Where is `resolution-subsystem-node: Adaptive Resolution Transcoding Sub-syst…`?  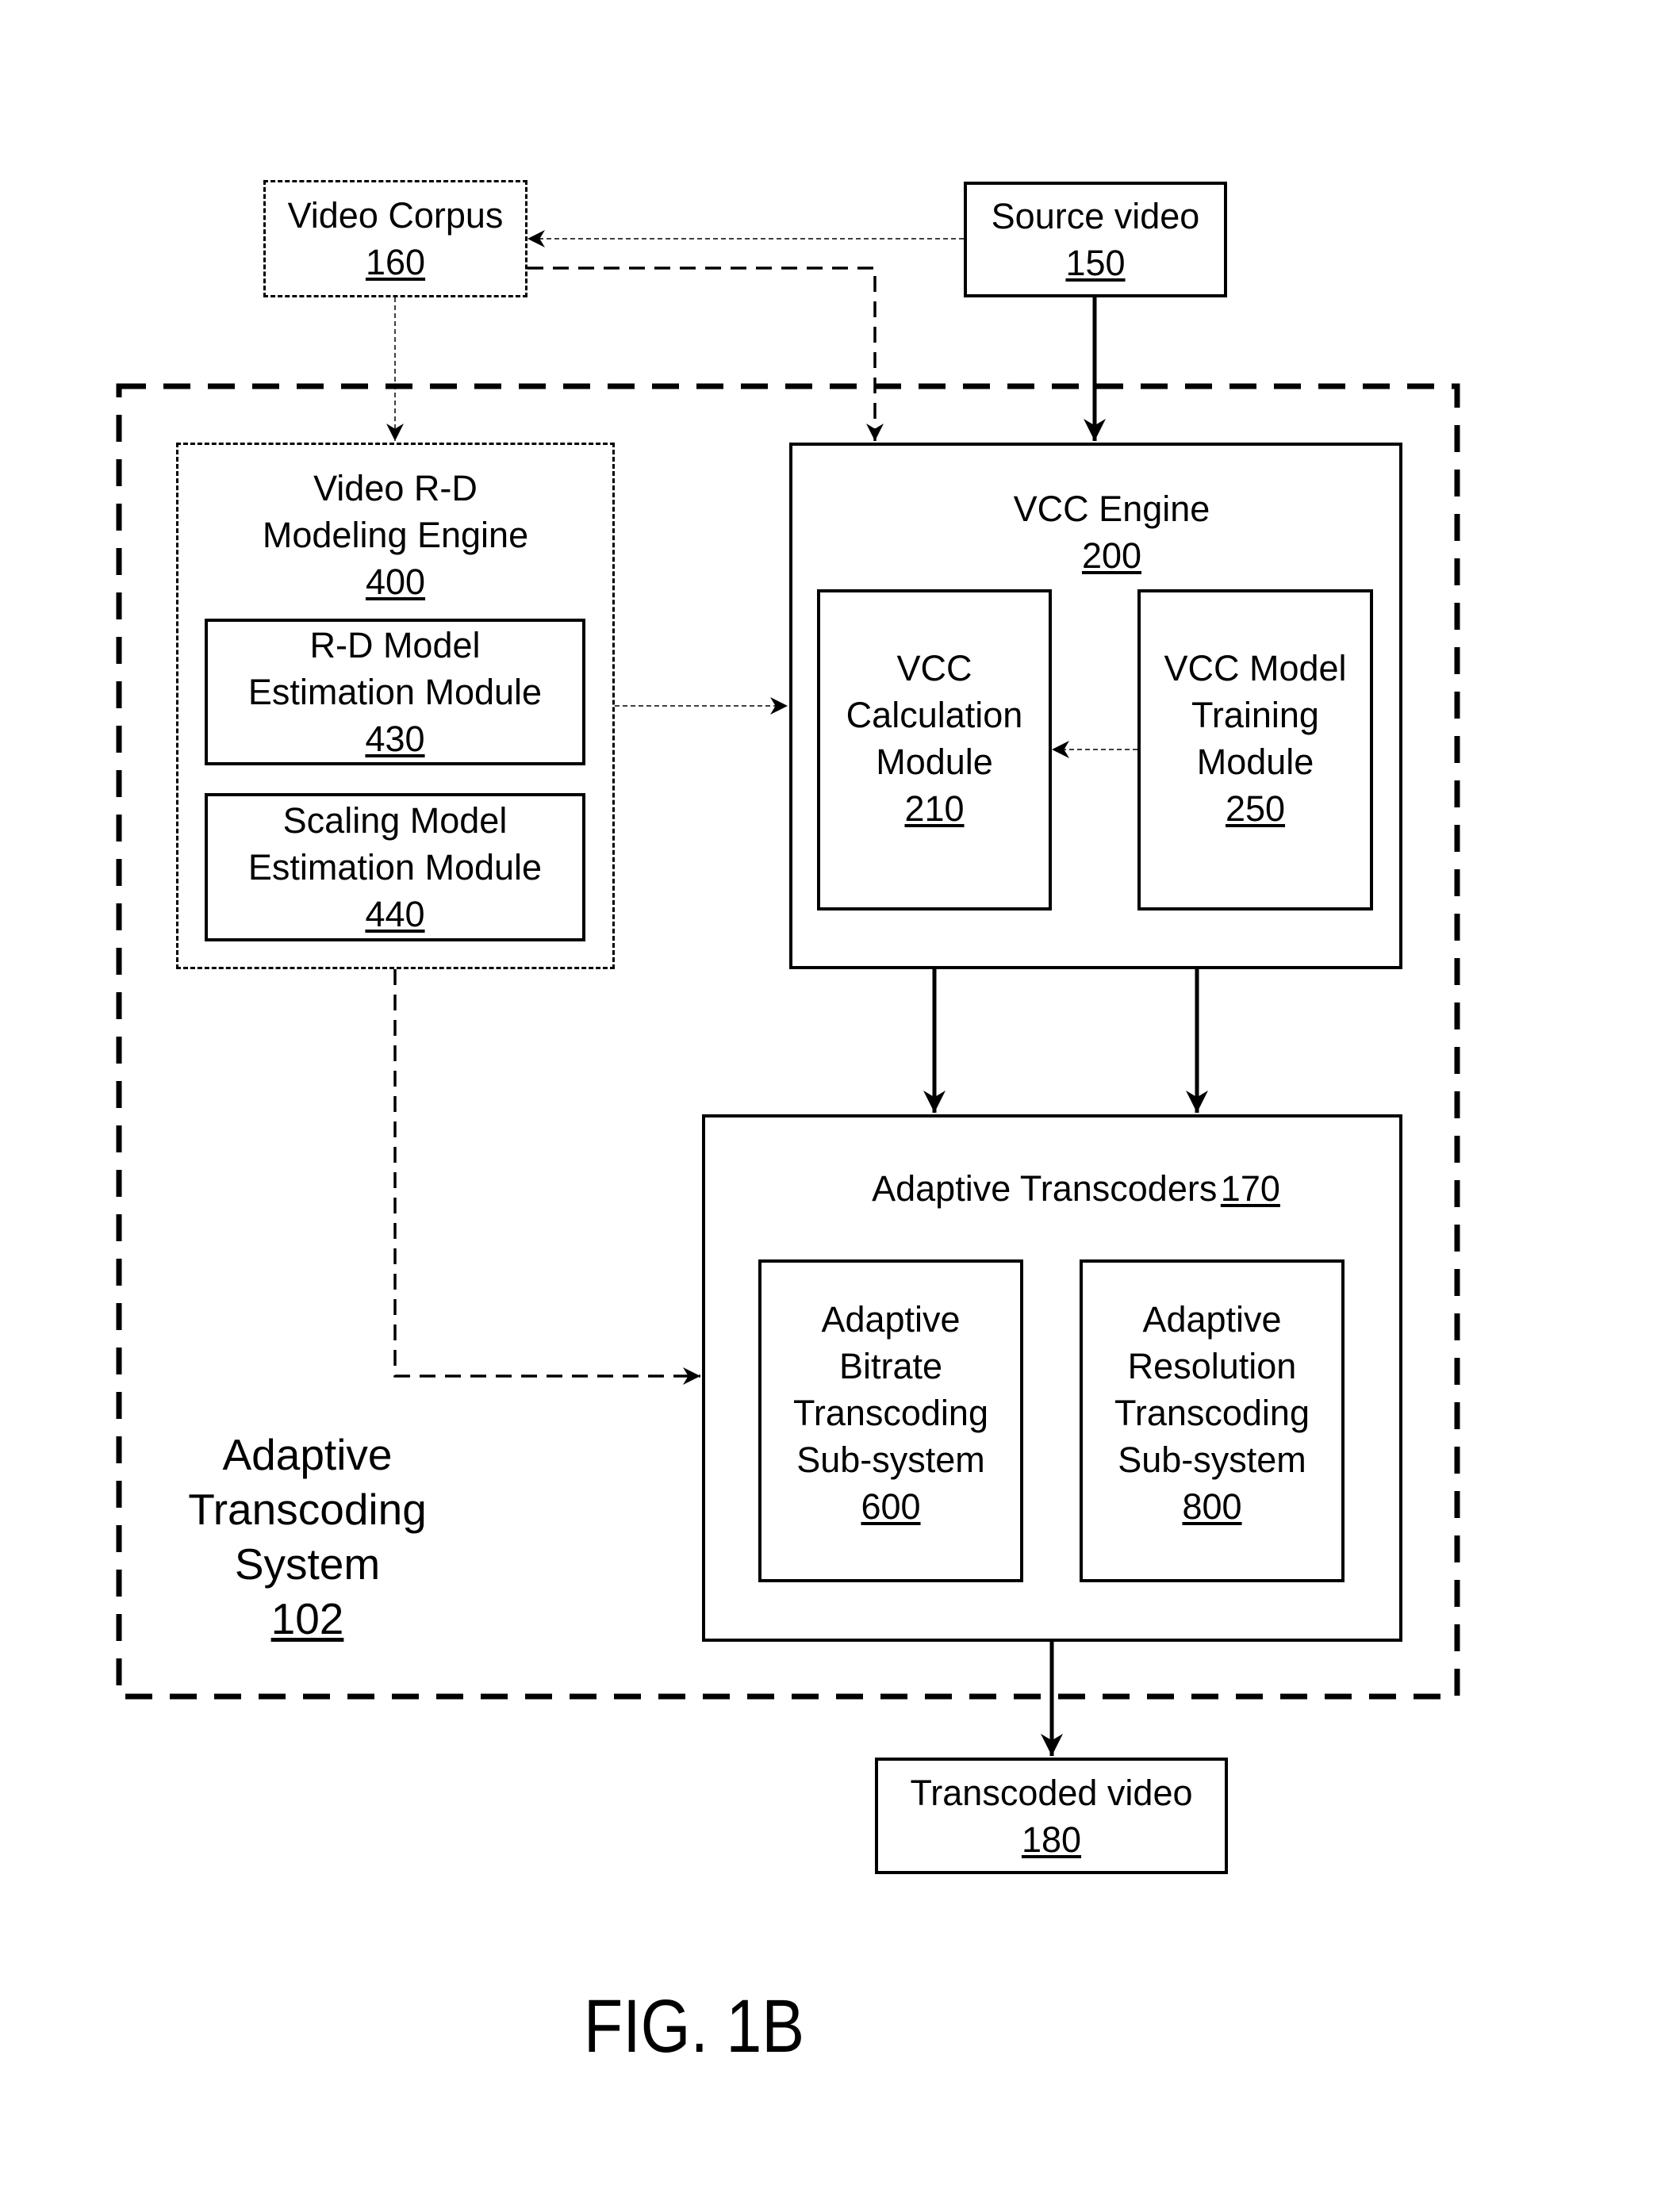 resolution-subsystem-node: Adaptive Resolution Transcoding Sub-syst… is located at coordinates (1212, 1420).